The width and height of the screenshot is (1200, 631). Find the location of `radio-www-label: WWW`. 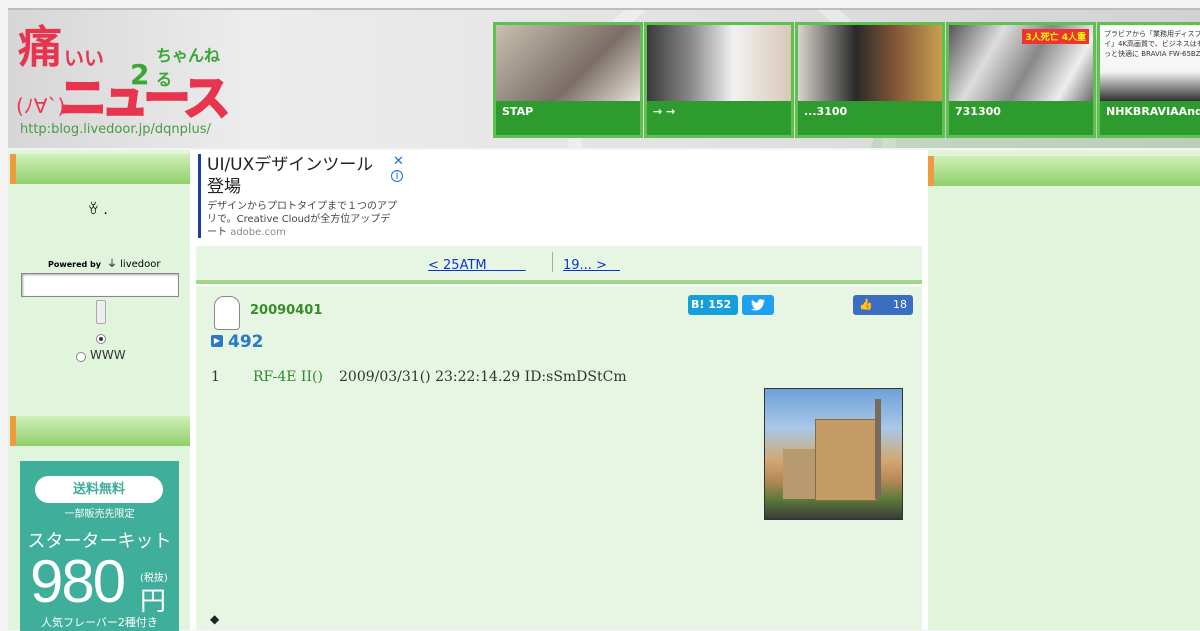

radio-www-label: WWW is located at coordinates (108, 355).